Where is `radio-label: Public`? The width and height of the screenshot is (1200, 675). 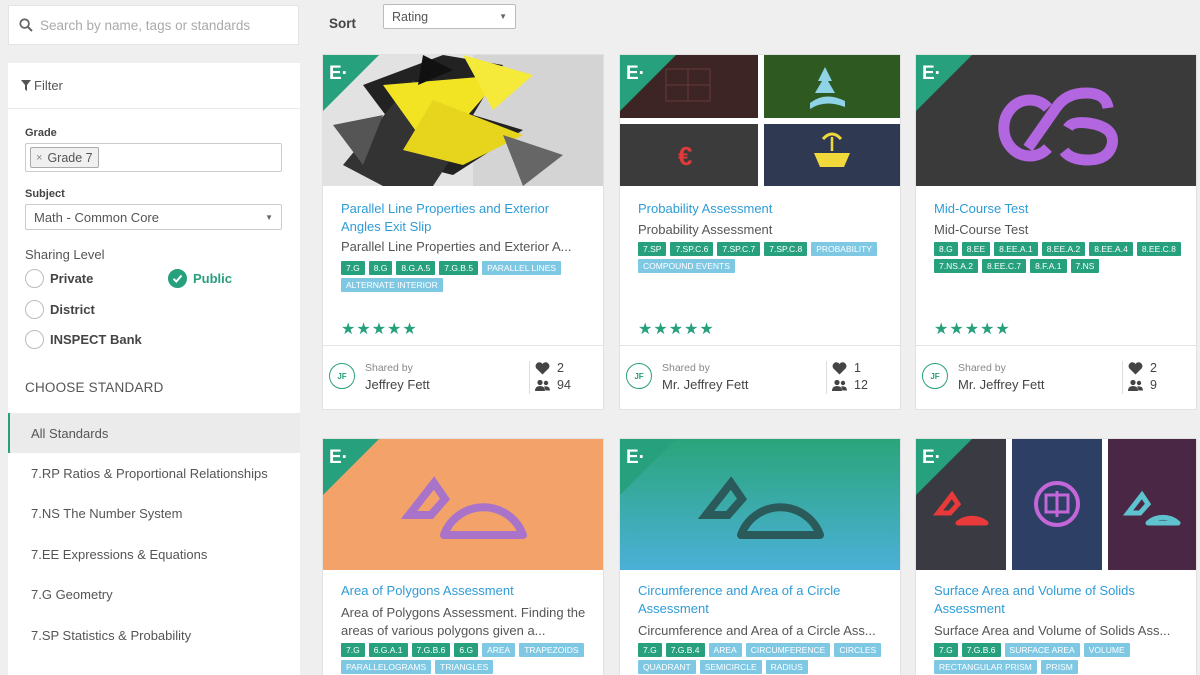
radio-label: Public is located at coordinates (213, 278).